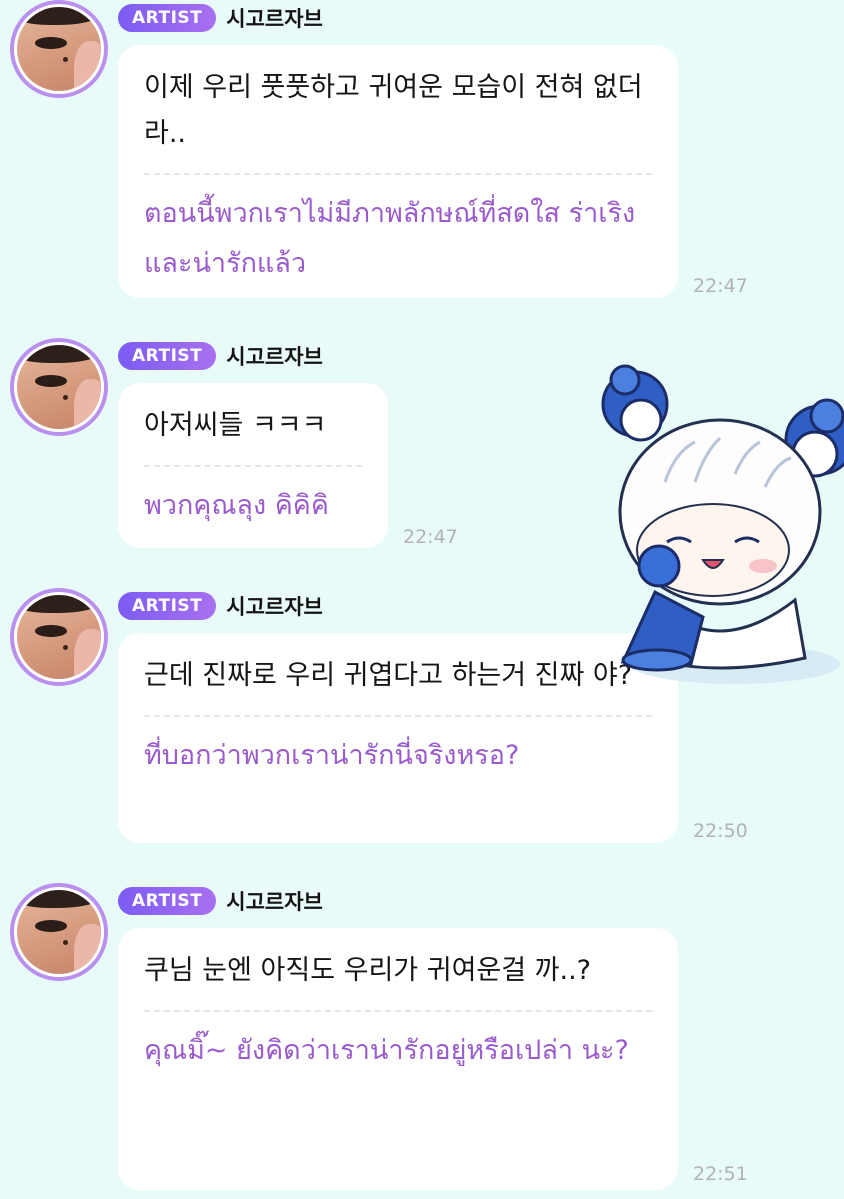 Image resolution: width=844 pixels, height=1199 pixels. What do you see at coordinates (368, 970) in the screenshot?
I see `original-text: 쿠님 눈엔 아직도 우리가 귀여운걸 까..?` at bounding box center [368, 970].